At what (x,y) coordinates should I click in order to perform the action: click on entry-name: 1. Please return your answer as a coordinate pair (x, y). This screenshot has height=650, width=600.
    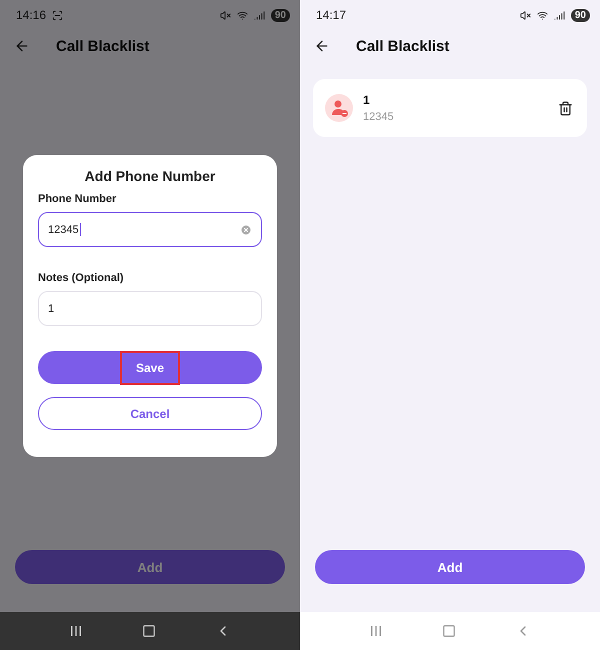
    Looking at the image, I should click on (367, 100).